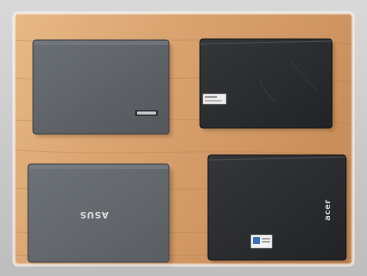 The image size is (367, 276). I want to click on laptop-bottom-right: acer, so click(277, 207).